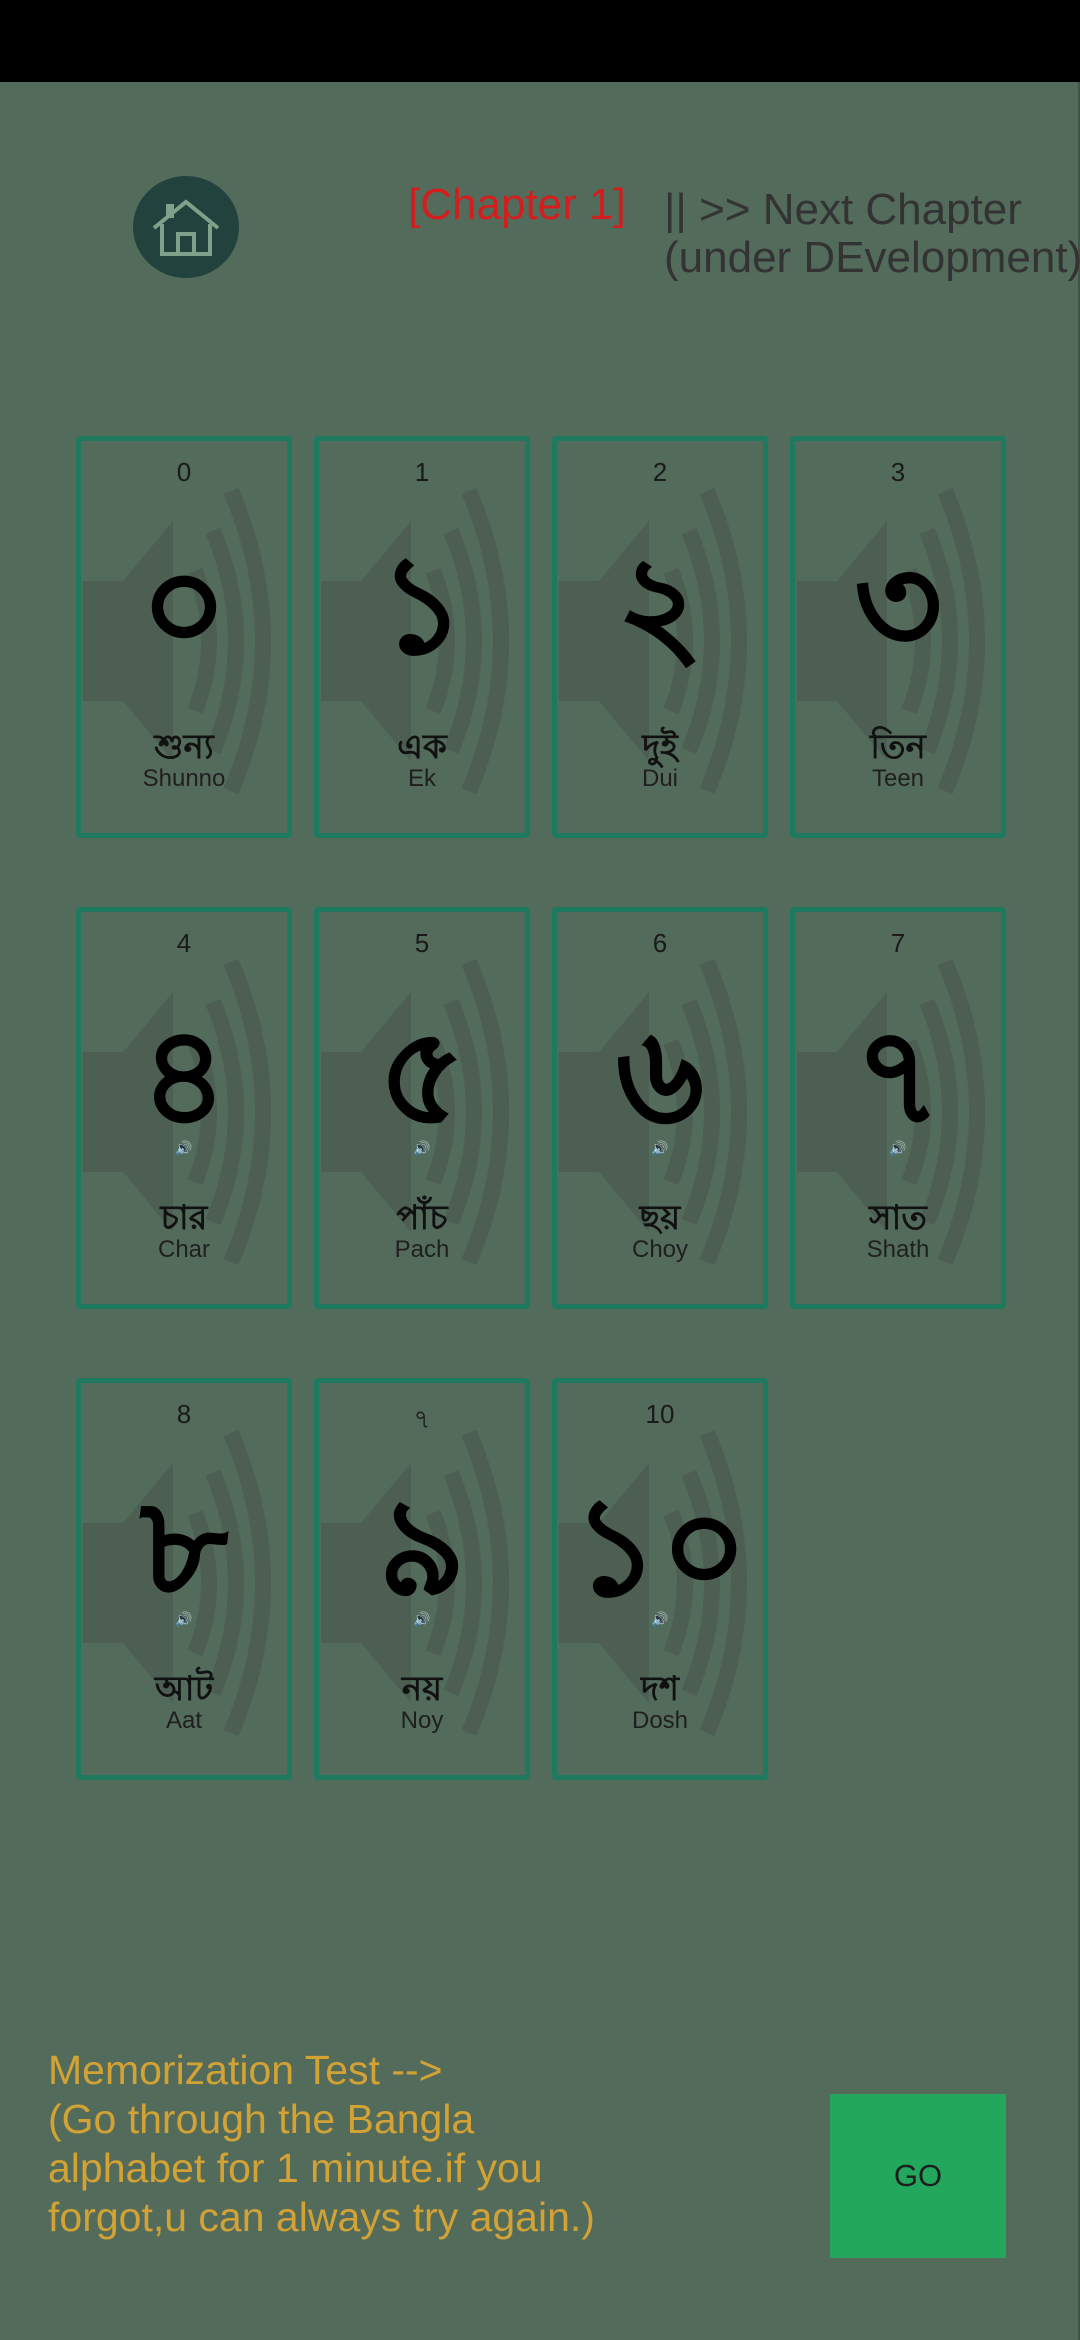  What do you see at coordinates (660, 1414) in the screenshot?
I see `card-number: 10` at bounding box center [660, 1414].